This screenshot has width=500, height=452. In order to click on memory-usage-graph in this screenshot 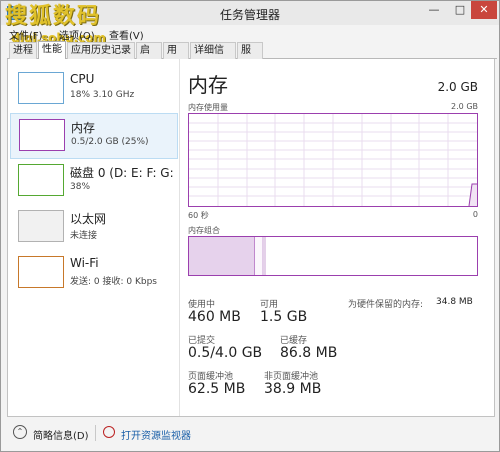, I will do `click(333, 160)`.